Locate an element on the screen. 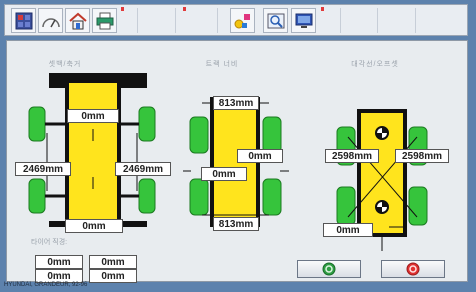  track-width-bottom: 813mm is located at coordinates (236, 224).